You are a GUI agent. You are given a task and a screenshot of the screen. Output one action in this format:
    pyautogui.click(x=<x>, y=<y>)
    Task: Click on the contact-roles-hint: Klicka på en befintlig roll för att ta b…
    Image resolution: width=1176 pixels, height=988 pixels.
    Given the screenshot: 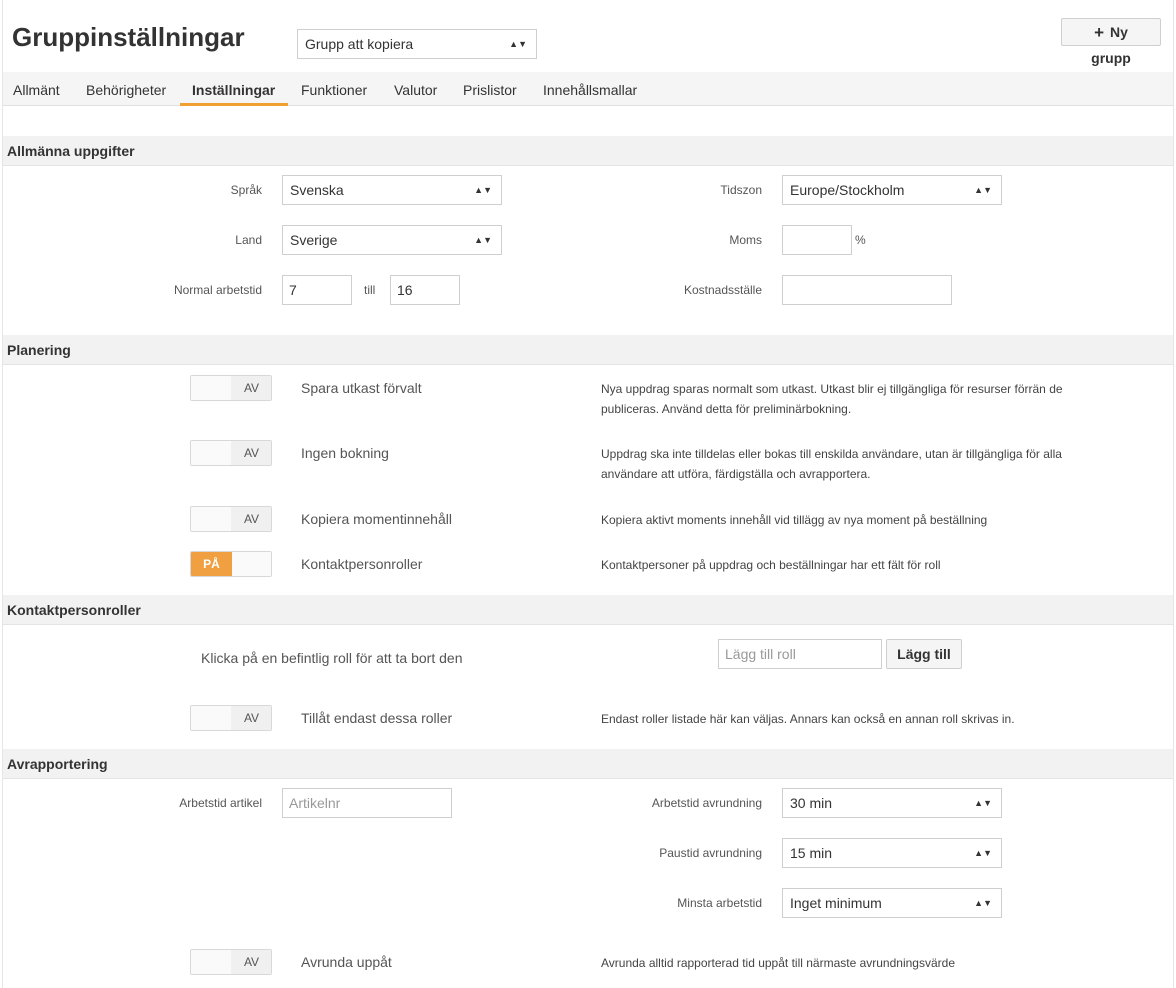 What is the action you would take?
    pyautogui.click(x=332, y=658)
    